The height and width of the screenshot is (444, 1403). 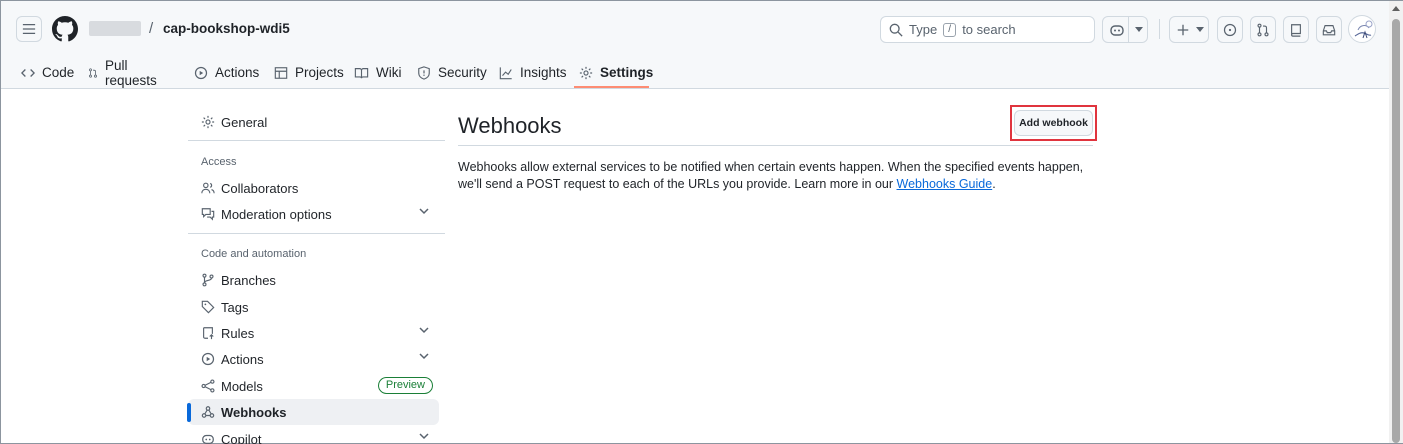 I want to click on tab-wiki: Wiki, so click(x=378, y=72).